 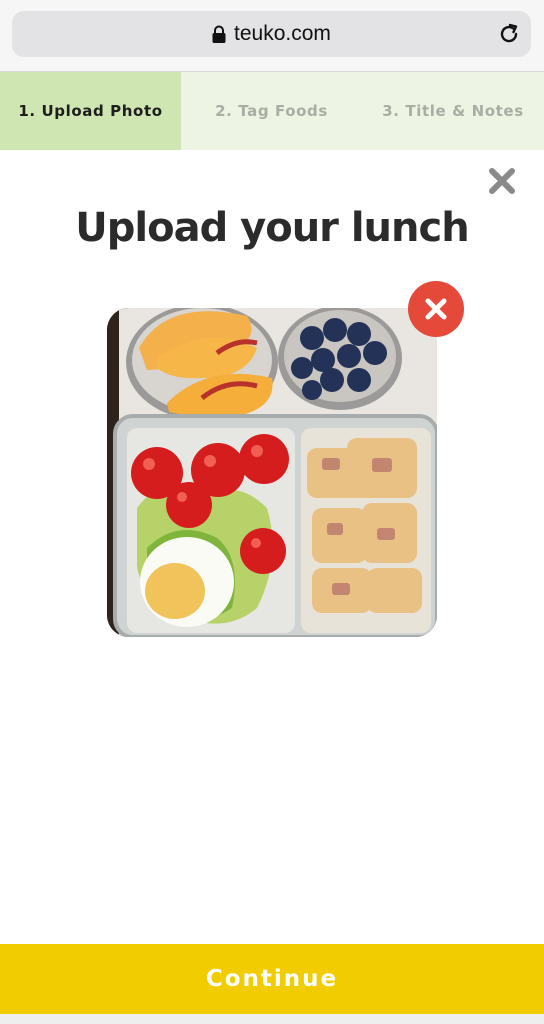 I want to click on lock-icon, so click(x=219, y=34).